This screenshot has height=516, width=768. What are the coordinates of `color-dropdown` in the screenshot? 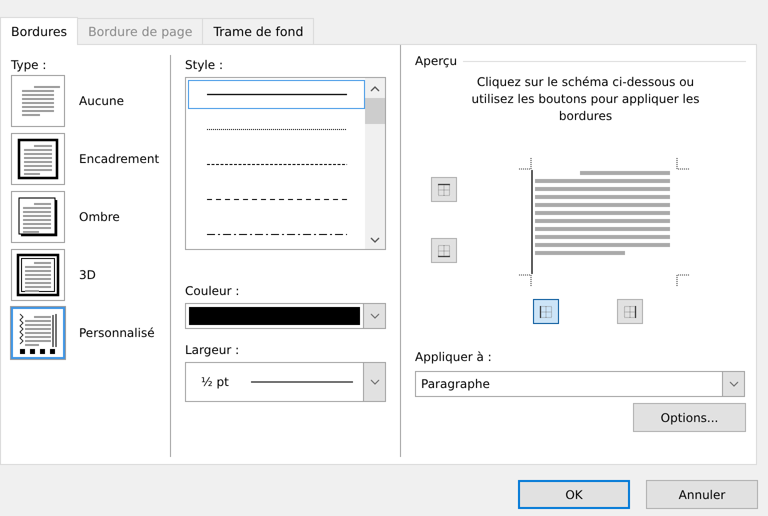 It's located at (285, 316).